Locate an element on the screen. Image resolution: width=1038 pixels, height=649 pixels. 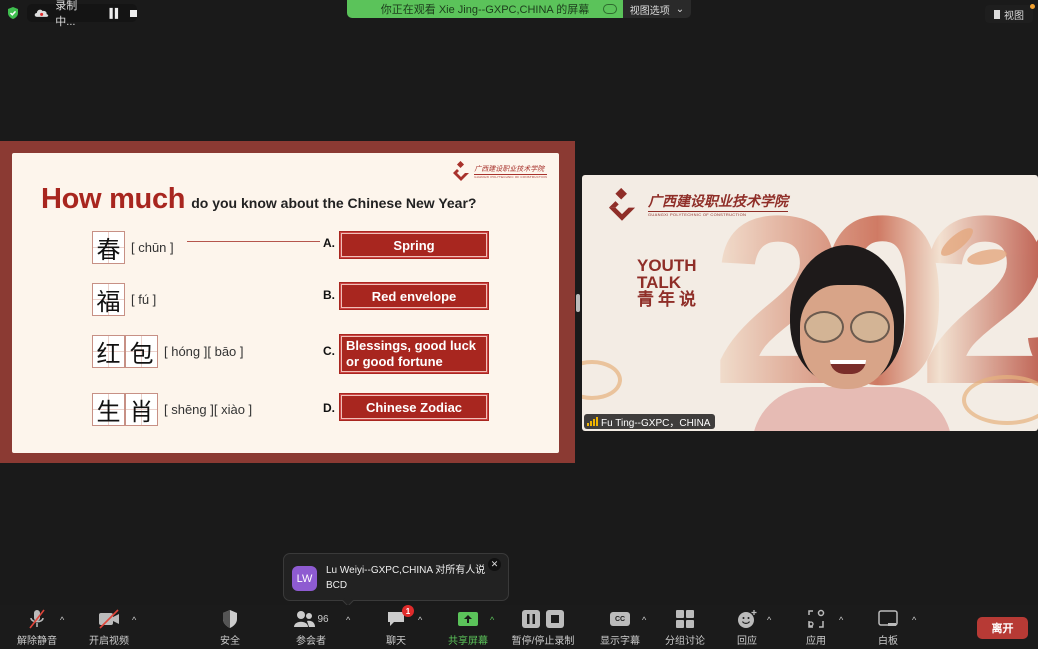
pinyin: [ chūn ] is located at coordinates (152, 247).